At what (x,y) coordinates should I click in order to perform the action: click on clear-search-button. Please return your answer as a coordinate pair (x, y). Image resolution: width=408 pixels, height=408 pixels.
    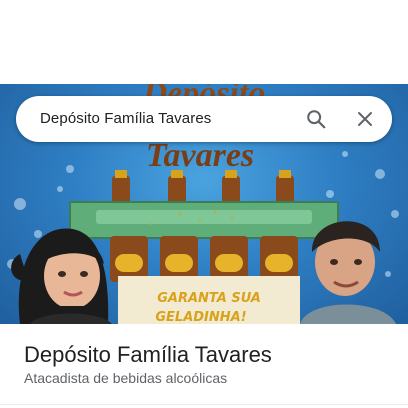
    Looking at the image, I should click on (365, 119).